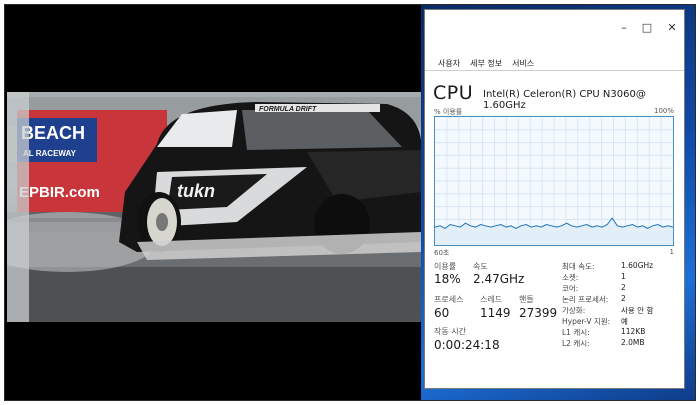  I want to click on close-button: ✕, so click(672, 28).